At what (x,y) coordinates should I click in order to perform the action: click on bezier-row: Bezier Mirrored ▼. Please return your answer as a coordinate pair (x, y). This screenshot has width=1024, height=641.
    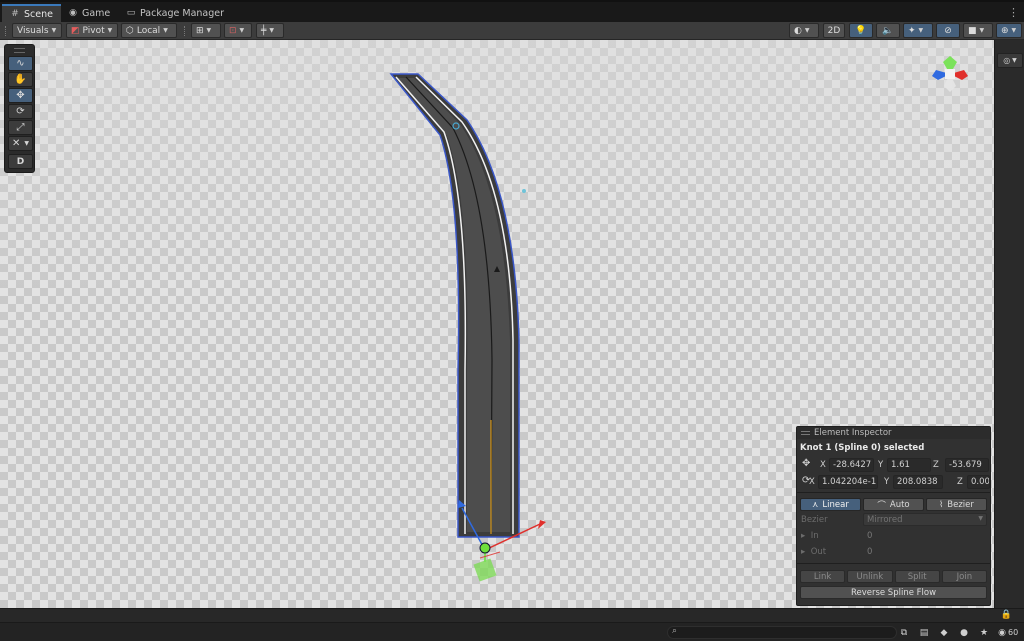
    Looking at the image, I should click on (893, 520).